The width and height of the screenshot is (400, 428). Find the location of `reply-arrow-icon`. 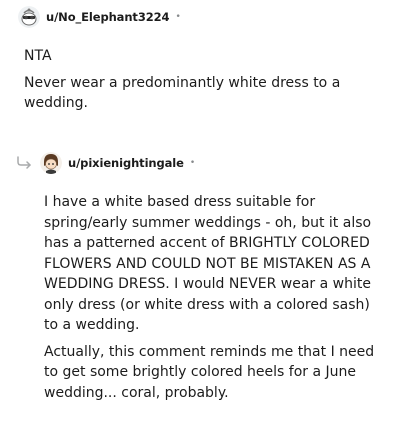

reply-arrow-icon is located at coordinates (24, 162).